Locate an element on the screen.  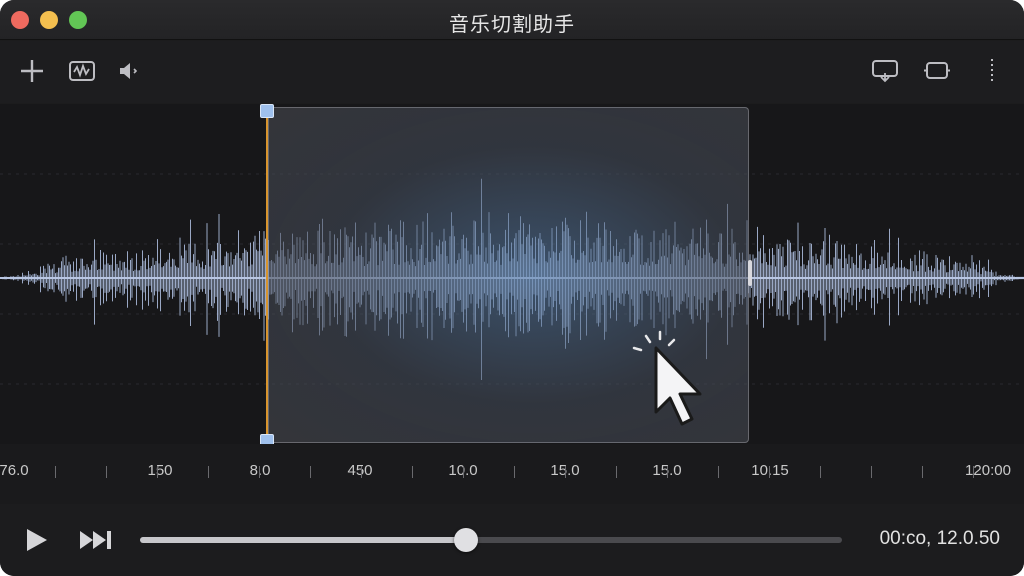
add-icon is located at coordinates (32, 71).